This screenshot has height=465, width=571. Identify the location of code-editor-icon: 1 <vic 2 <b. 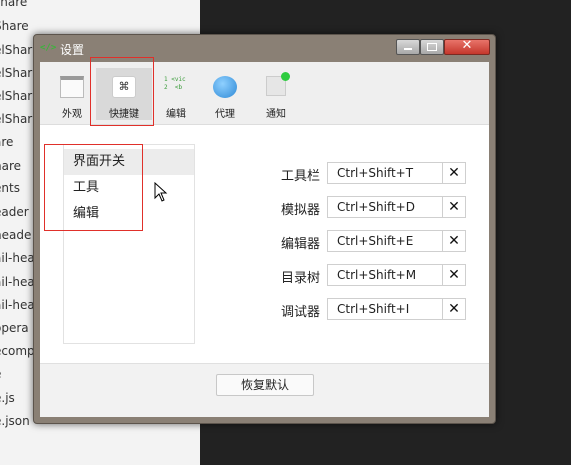
(175, 83).